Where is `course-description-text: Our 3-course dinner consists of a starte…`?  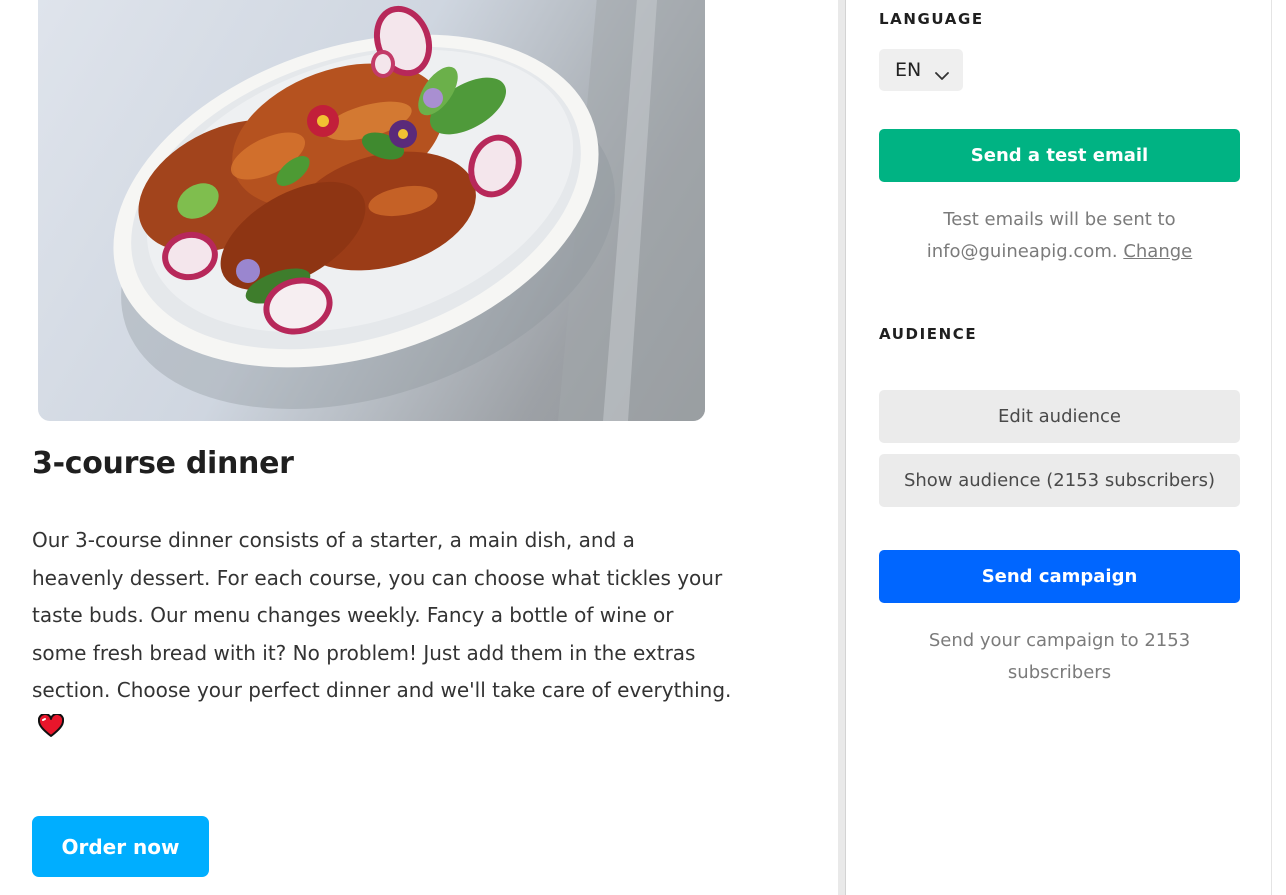 course-description-text: Our 3-course dinner consists of a starte… is located at coordinates (382, 615).